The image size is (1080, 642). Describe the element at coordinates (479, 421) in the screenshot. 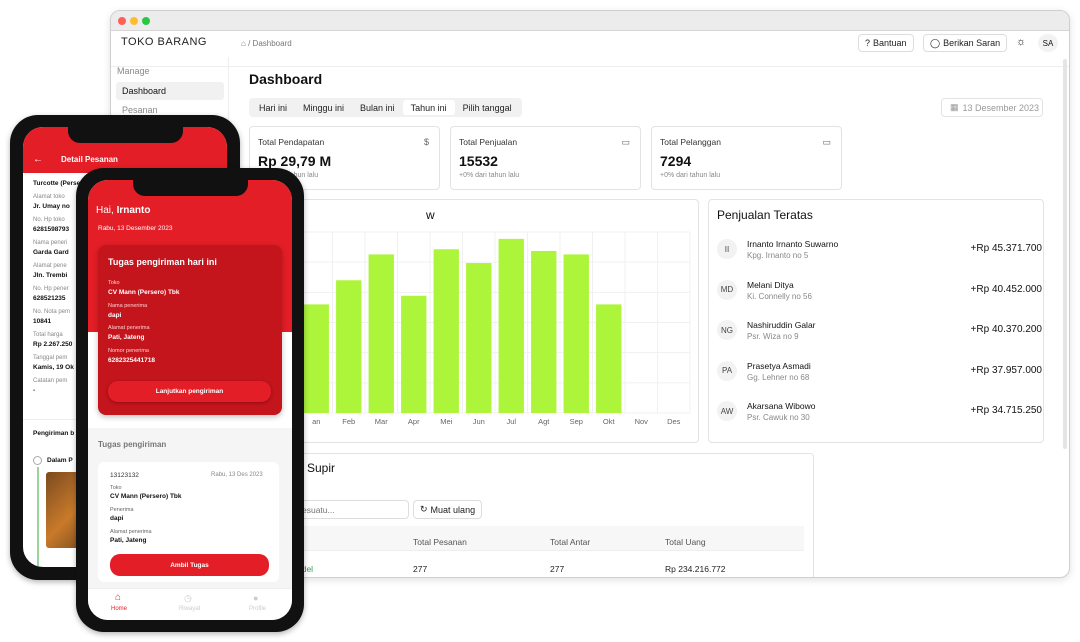

I see `x-tick-label: Jun` at that location.